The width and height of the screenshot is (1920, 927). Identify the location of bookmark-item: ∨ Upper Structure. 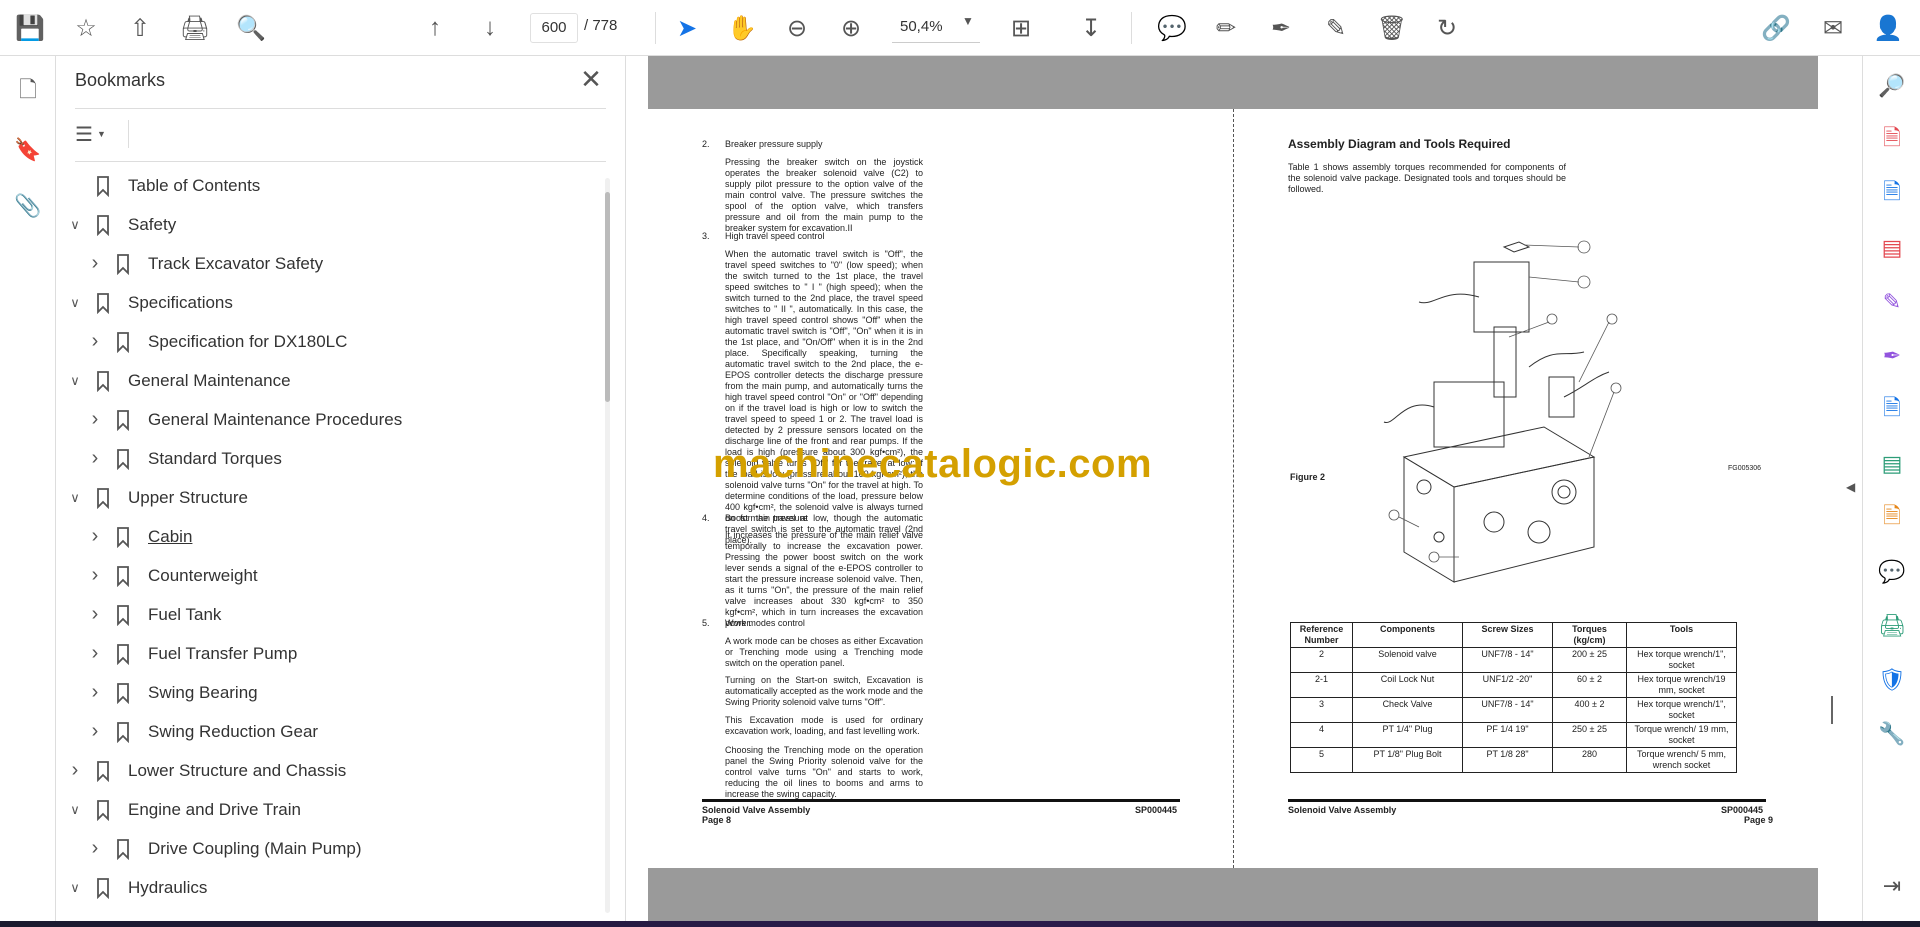
(156, 497).